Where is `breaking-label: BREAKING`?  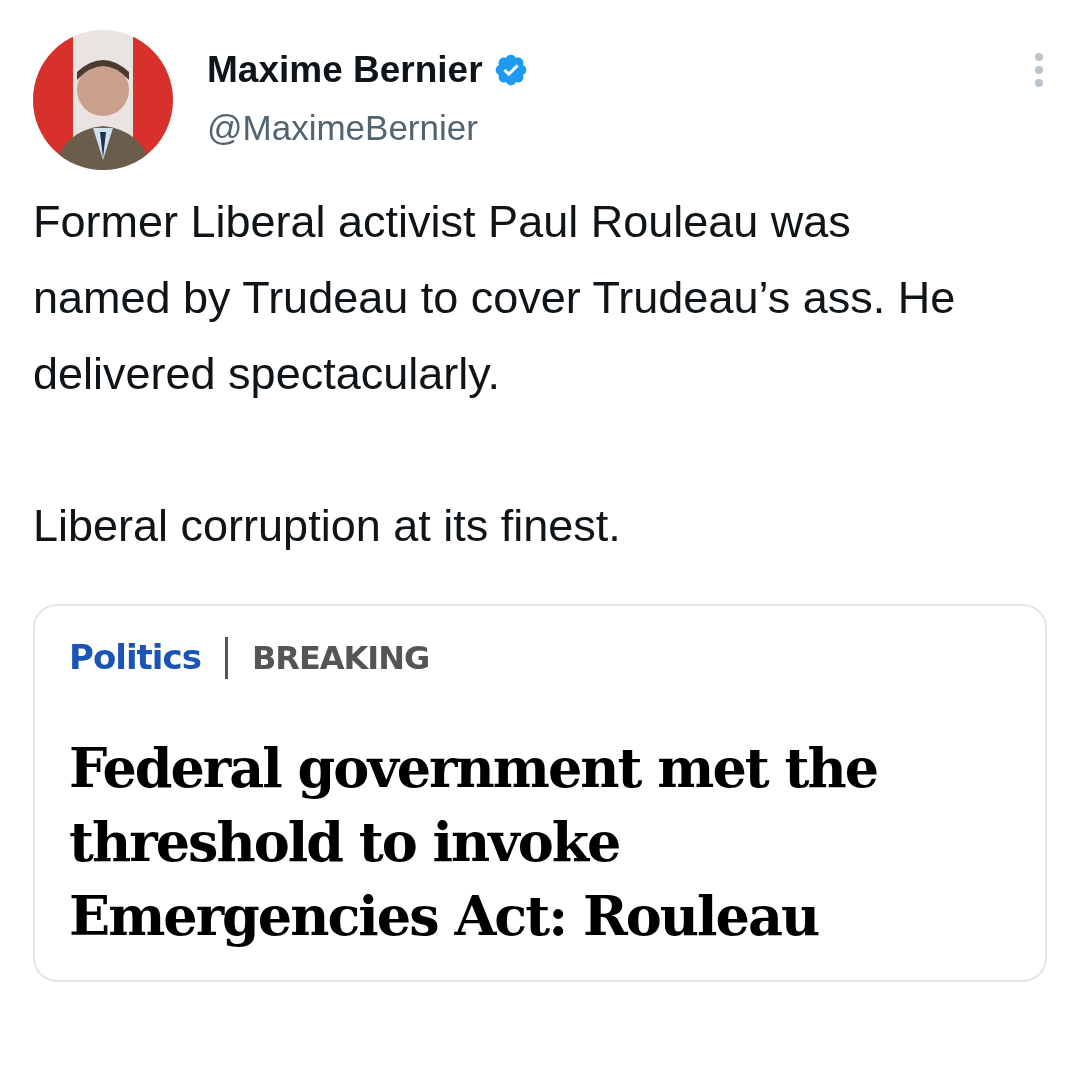 breaking-label: BREAKING is located at coordinates (340, 658).